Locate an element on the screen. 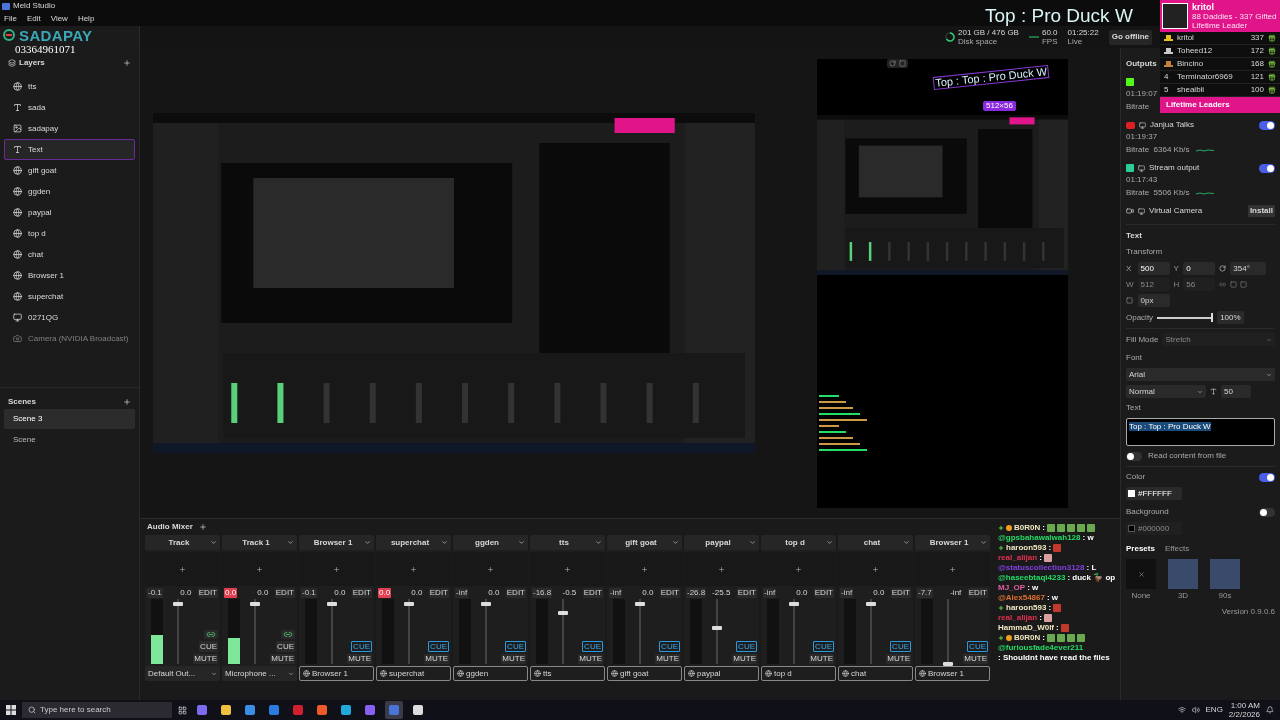 Image resolution: width=1280 pixels, height=720 pixels. menu-item: File is located at coordinates (10, 19).